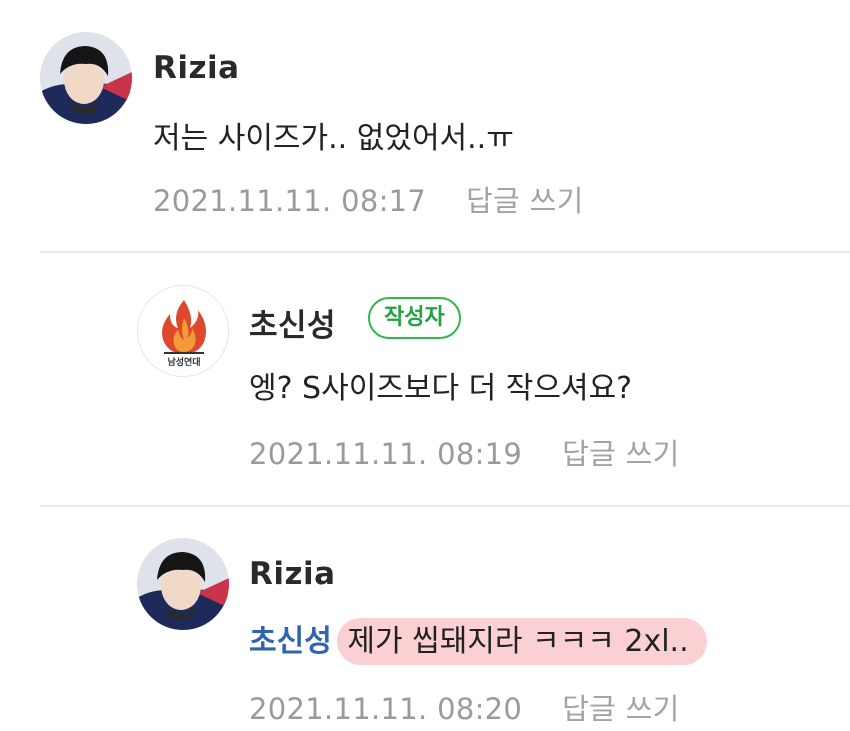 Image resolution: width=850 pixels, height=731 pixels. Describe the element at coordinates (290, 641) in the screenshot. I see `mention-link: 초신성` at that location.